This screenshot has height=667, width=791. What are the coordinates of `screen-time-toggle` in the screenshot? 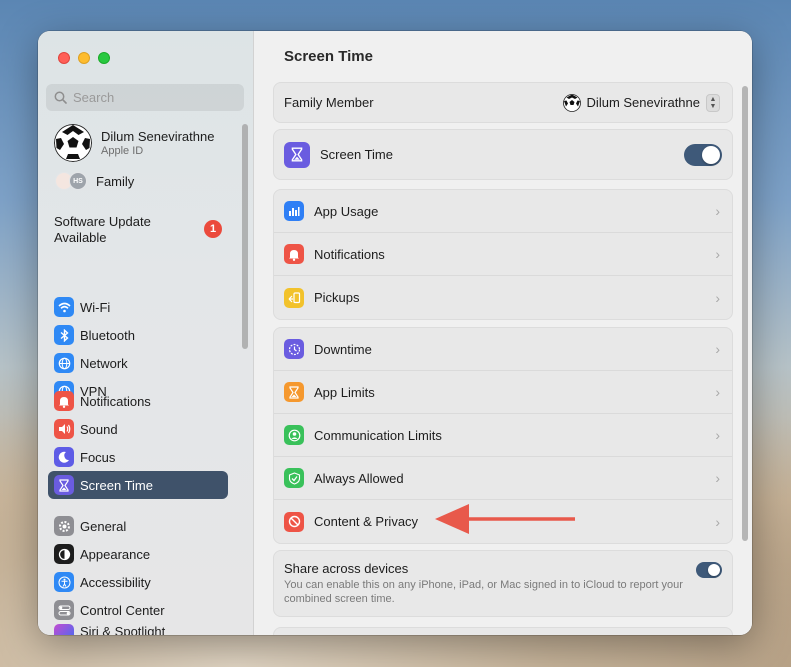 It's located at (703, 154).